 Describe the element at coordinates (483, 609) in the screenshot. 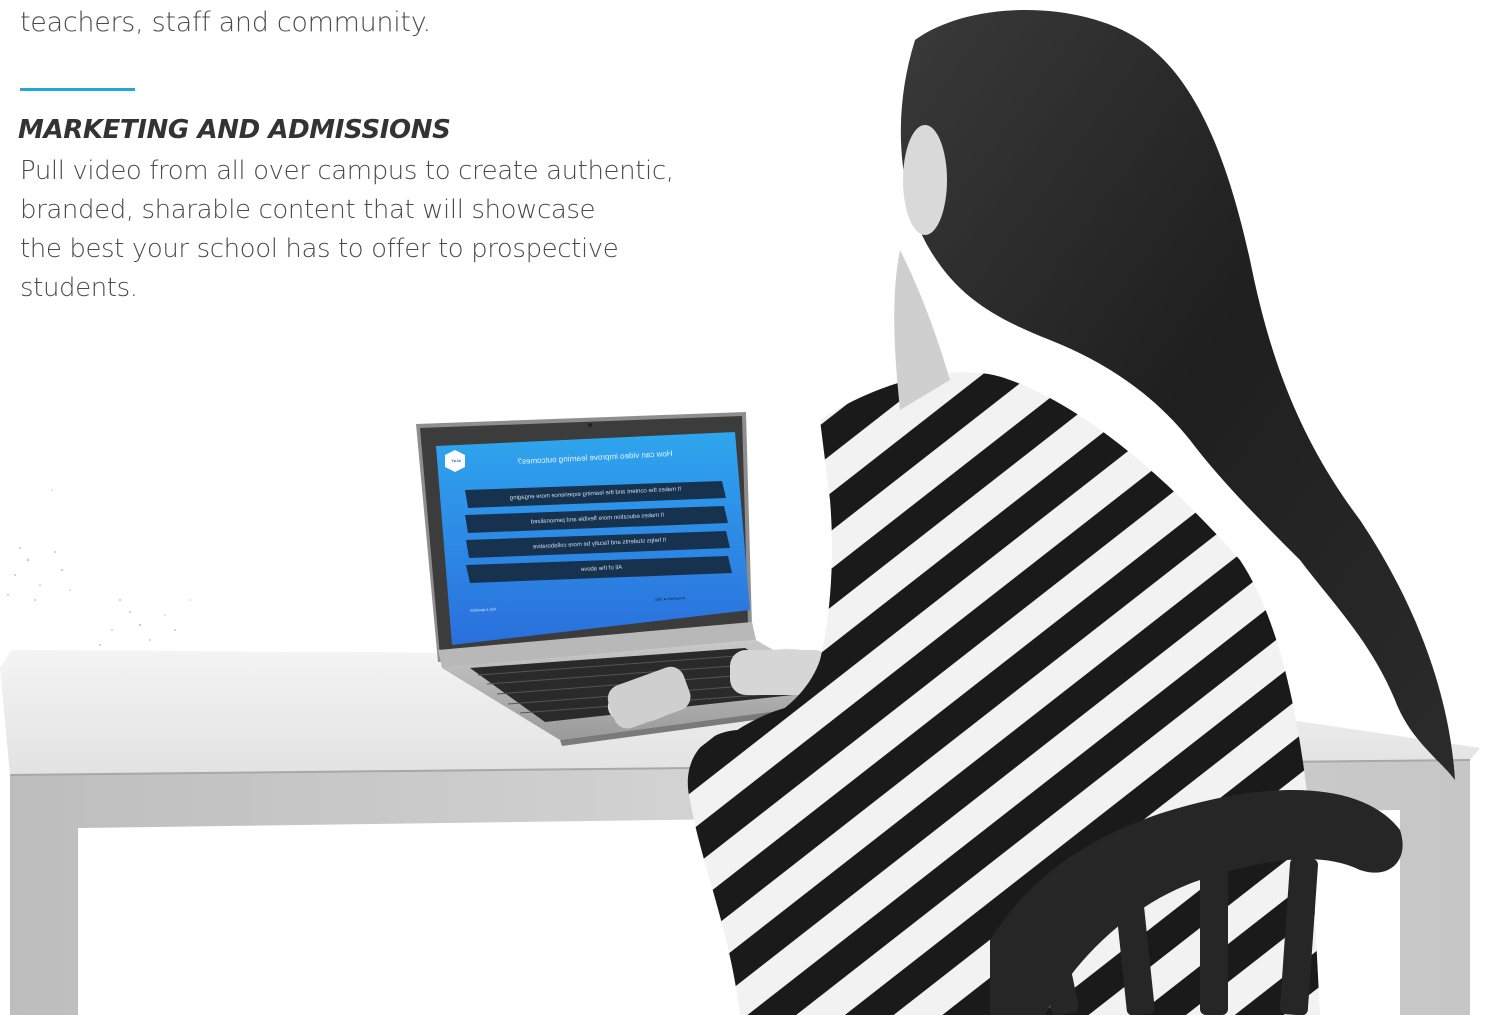

I see `laptop-screen-footer-left: Ask a question` at that location.